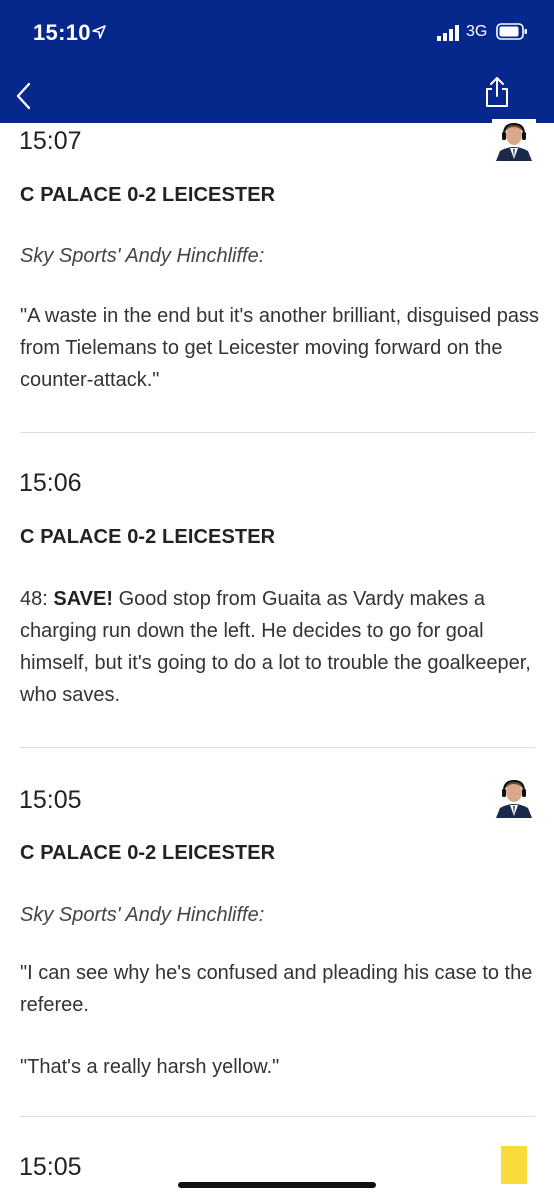  Describe the element at coordinates (277, 31) in the screenshot. I see `status-bar: 15:10 3G` at that location.